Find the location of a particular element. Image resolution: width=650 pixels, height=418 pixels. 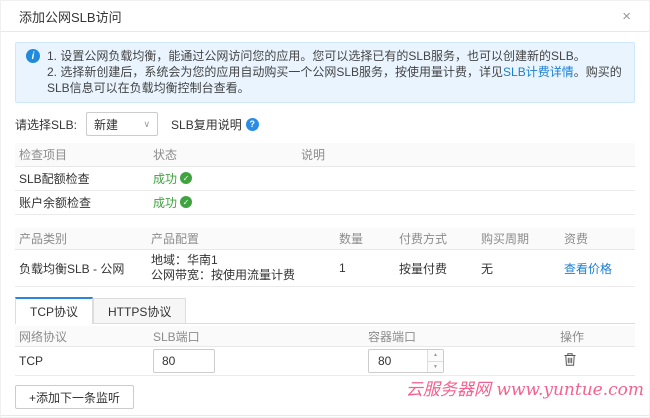

close-icon: × is located at coordinates (626, 16).